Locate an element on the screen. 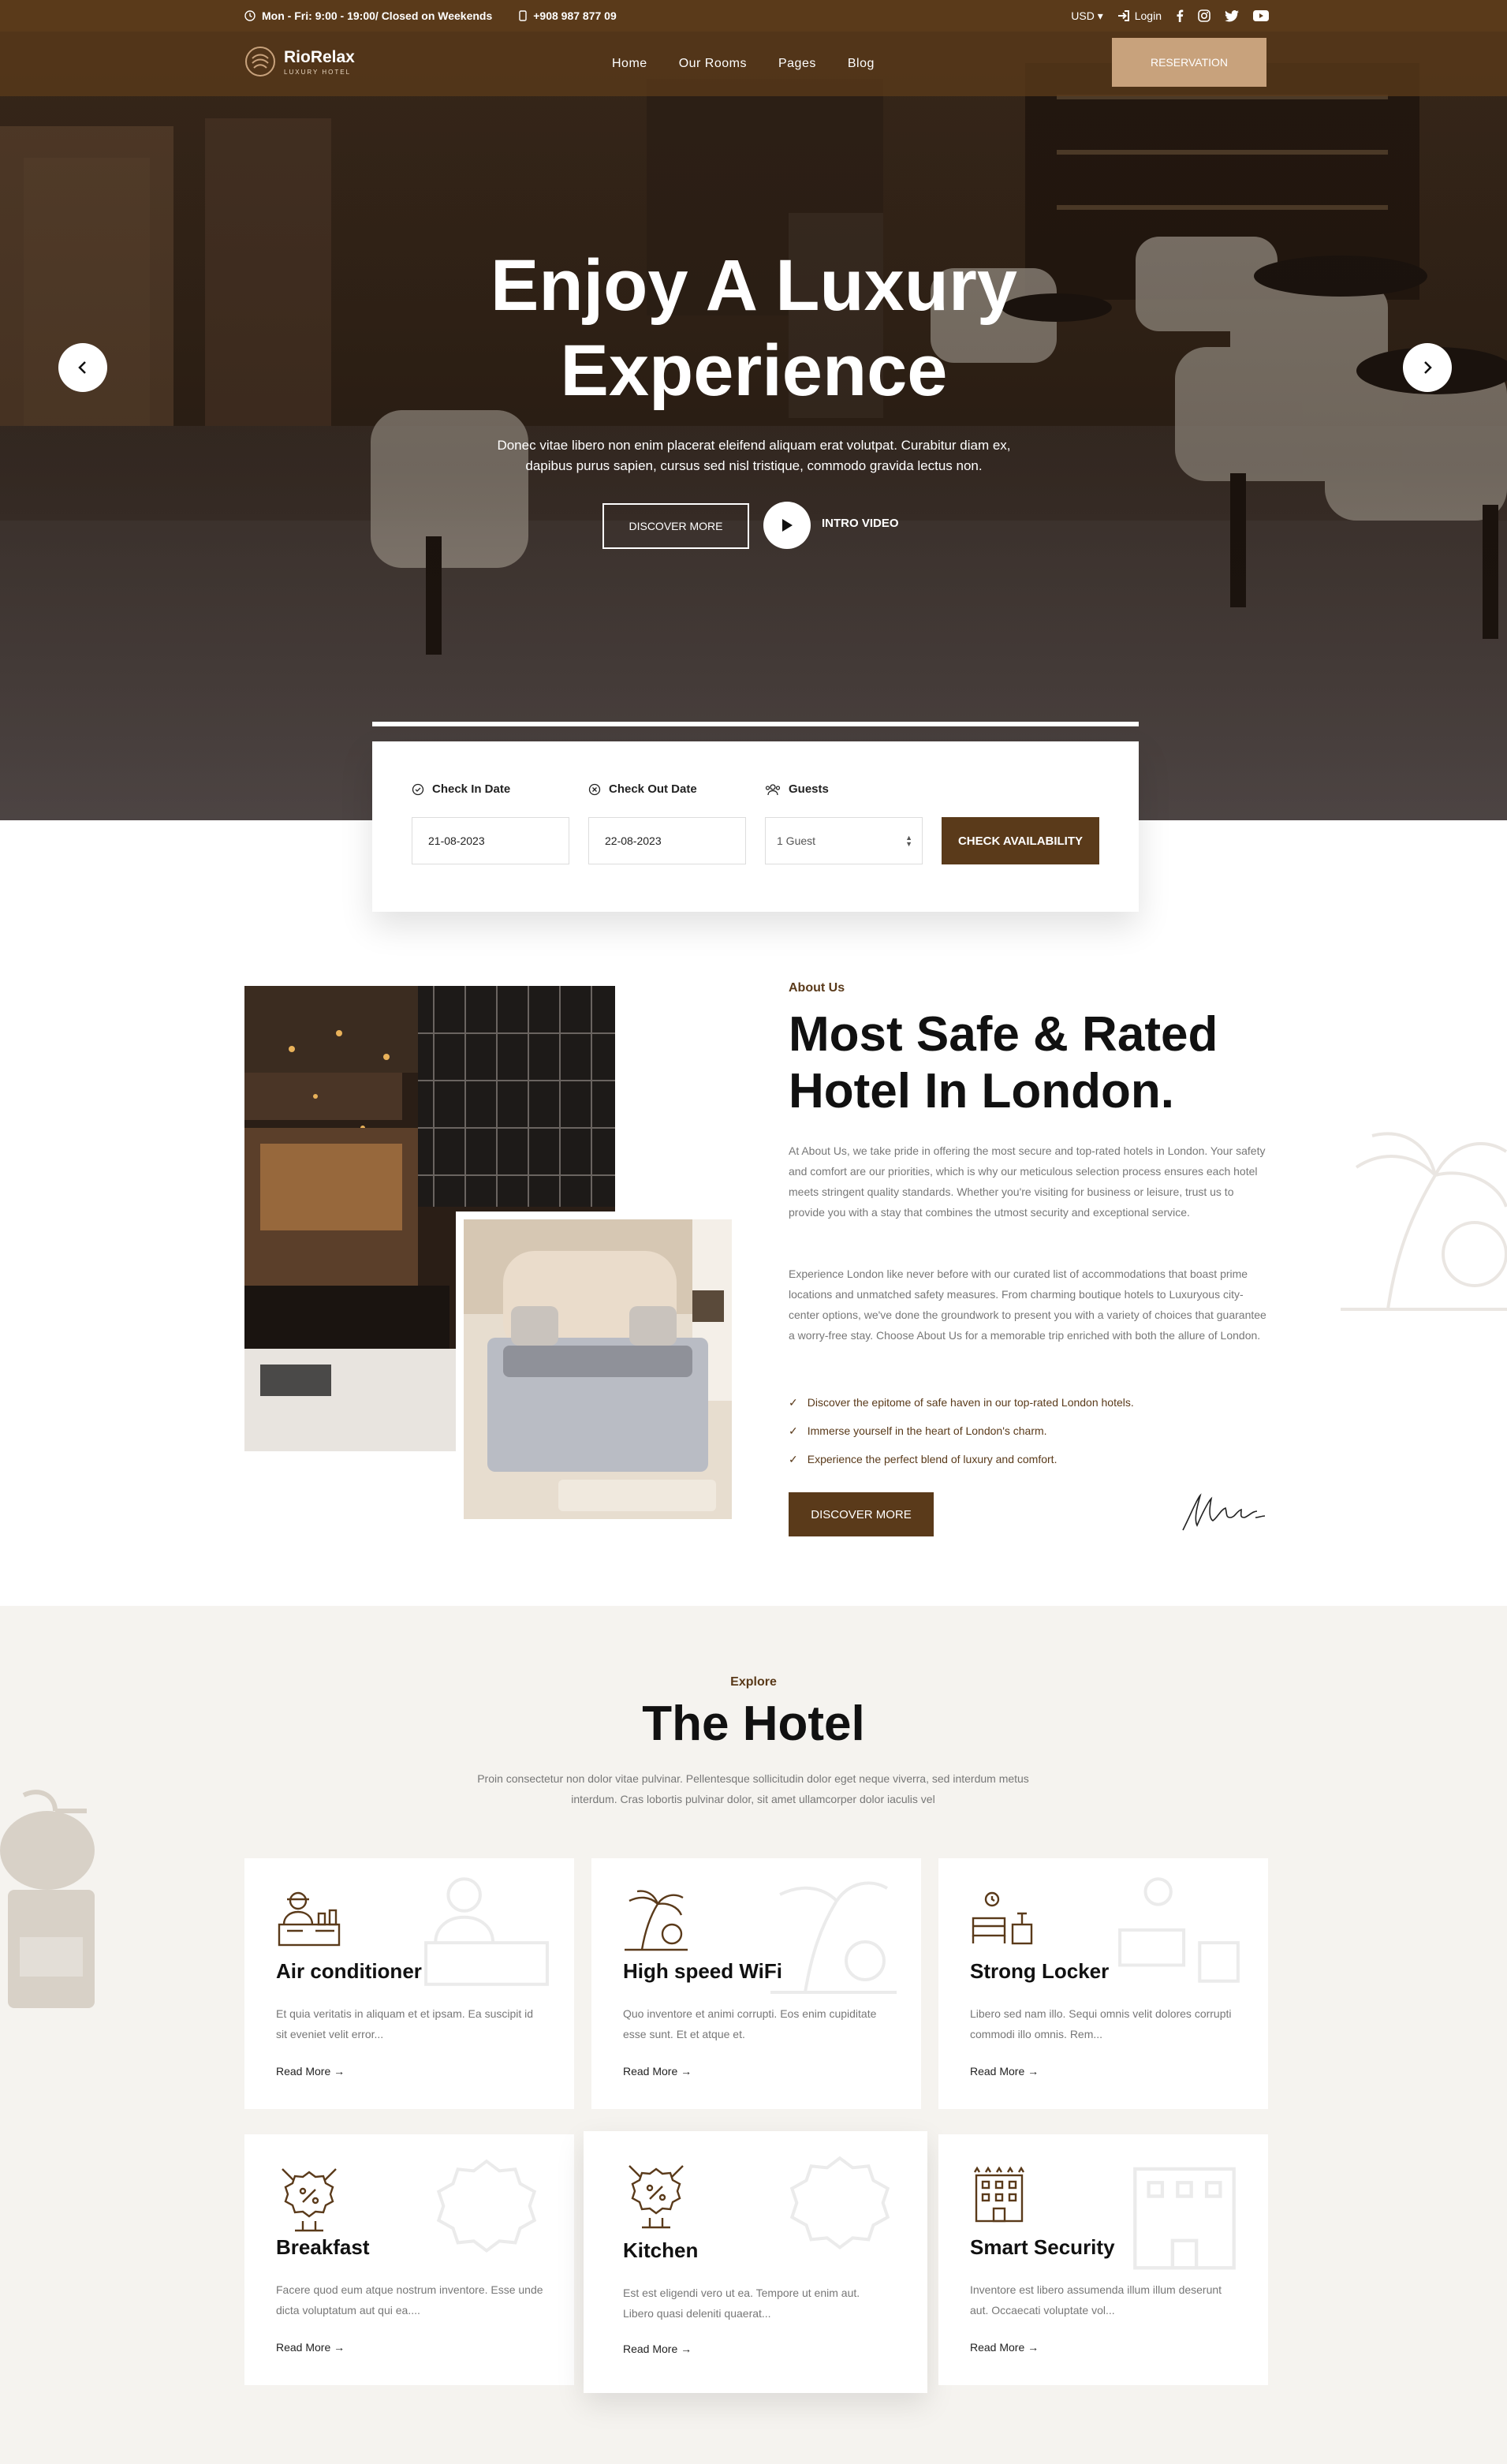  phone-contact: +908 987 877 09 is located at coordinates (568, 15).